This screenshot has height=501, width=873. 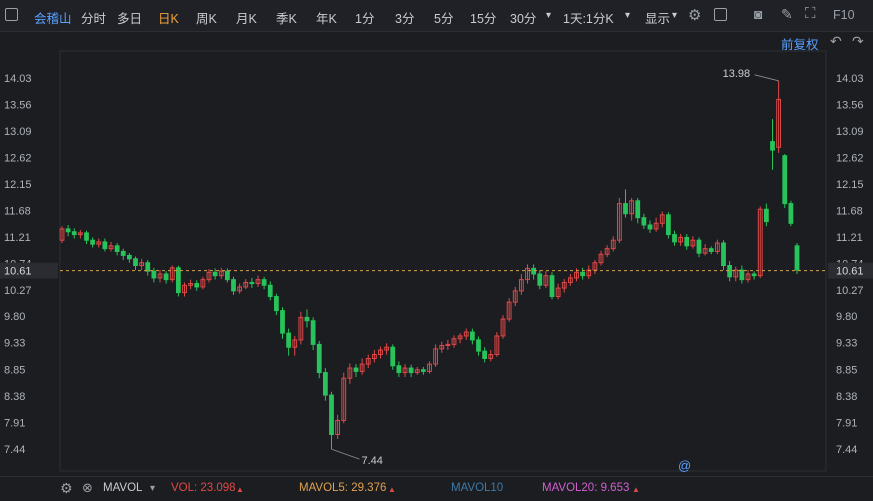 I want to click on display-menu: 显示, so click(x=657, y=17).